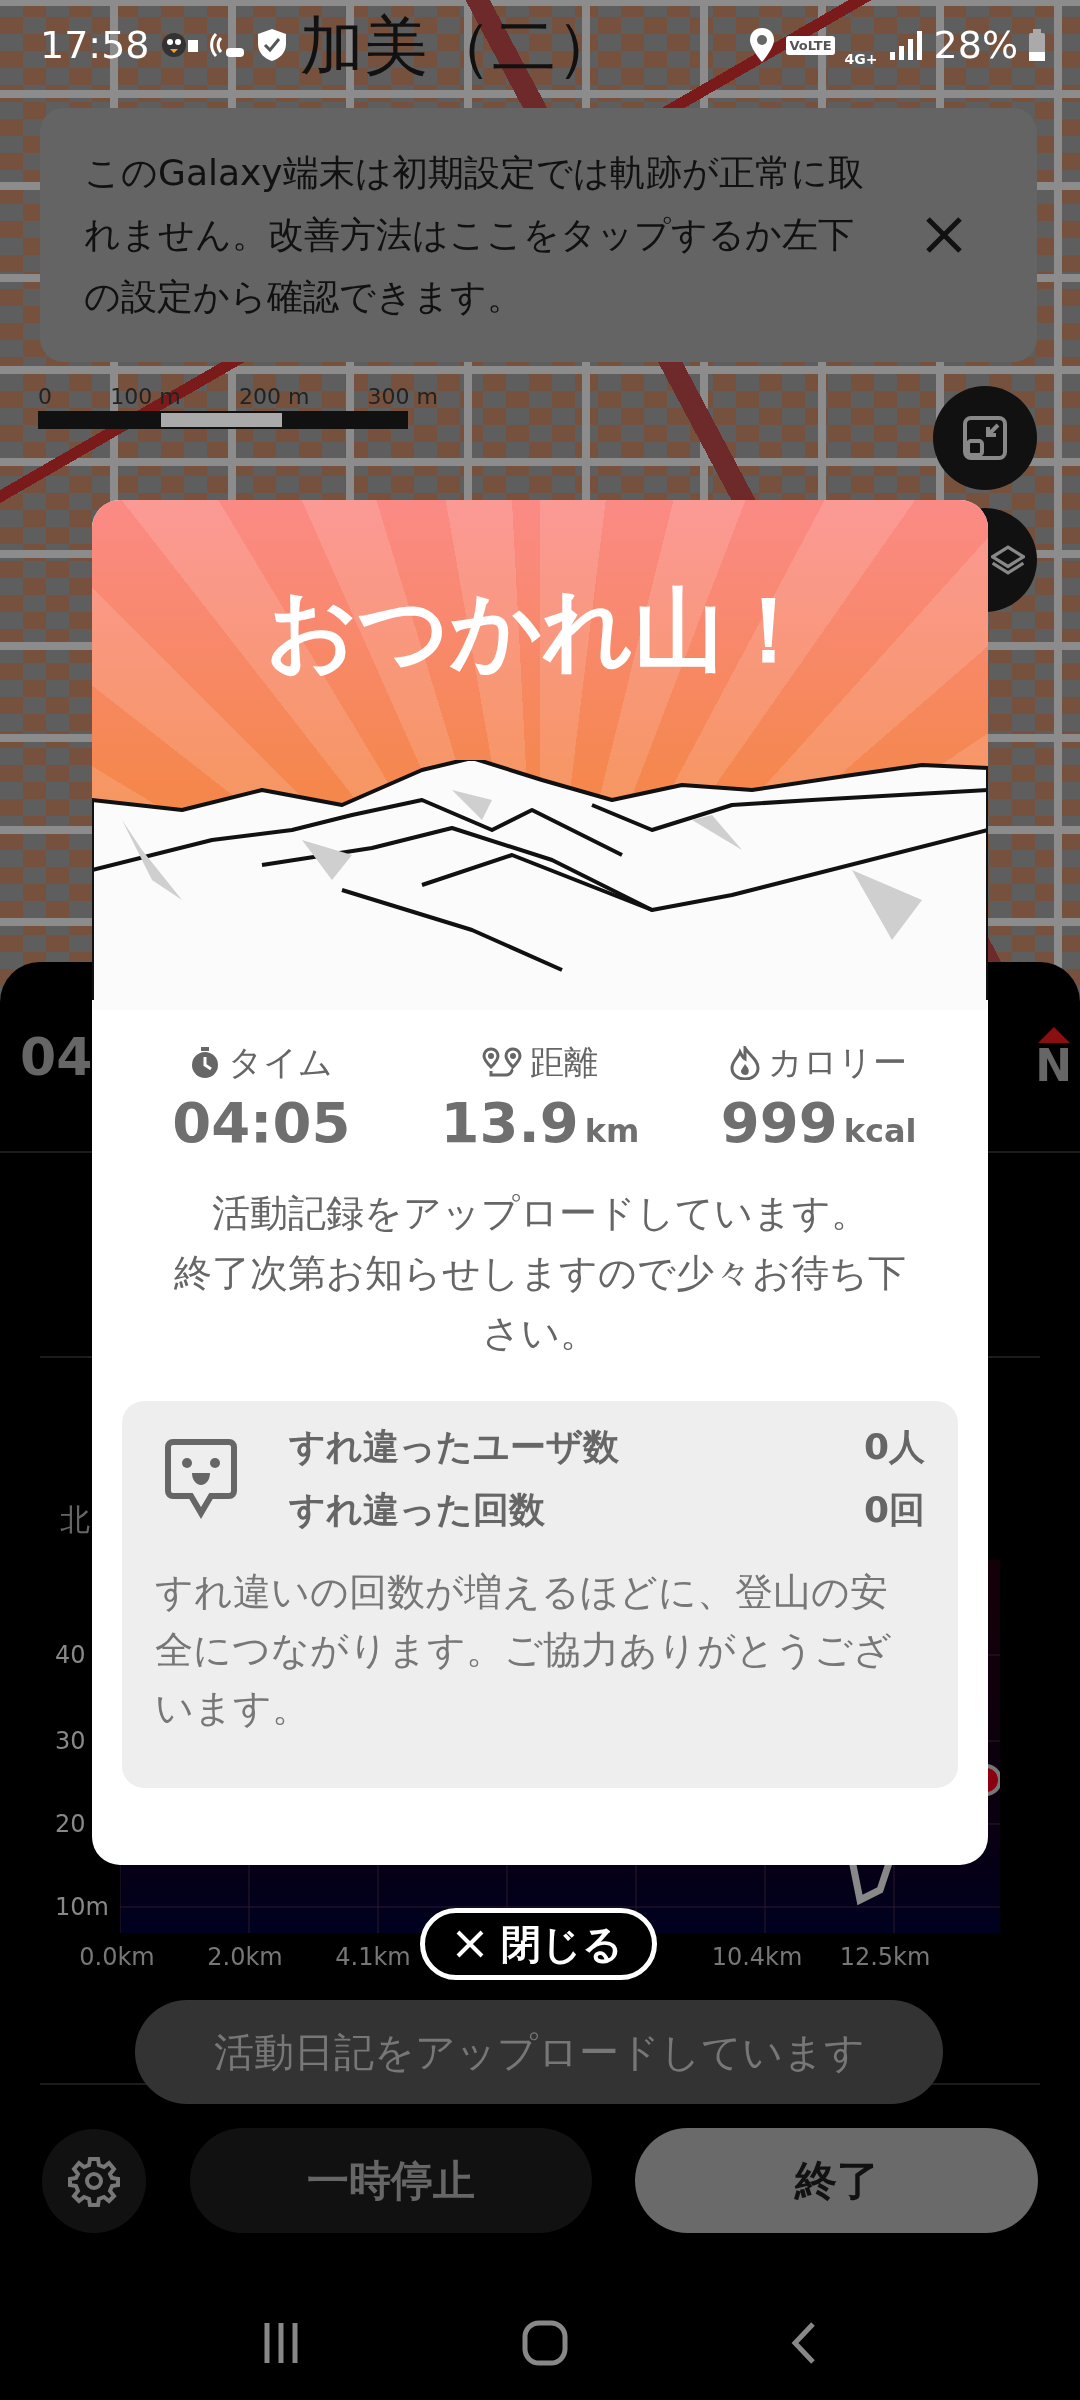  Describe the element at coordinates (94, 2180) in the screenshot. I see `settings-icon` at that location.